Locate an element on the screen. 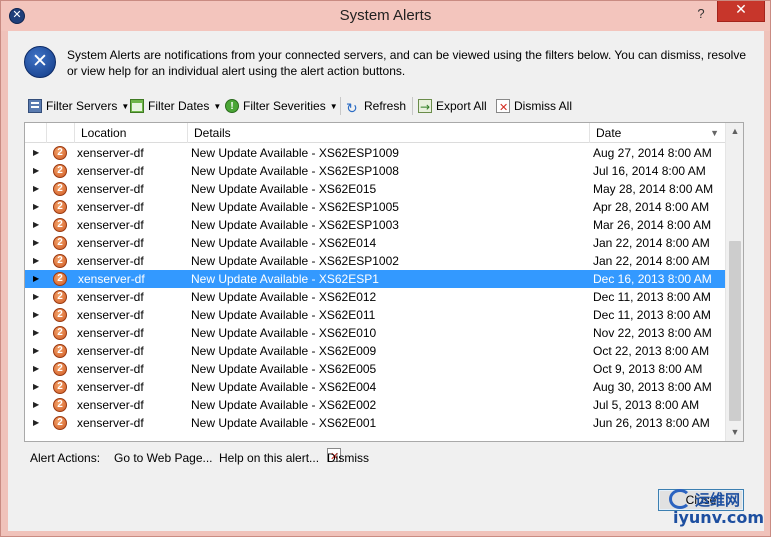  date-column-header: Date ▼ is located at coordinates (657, 133).